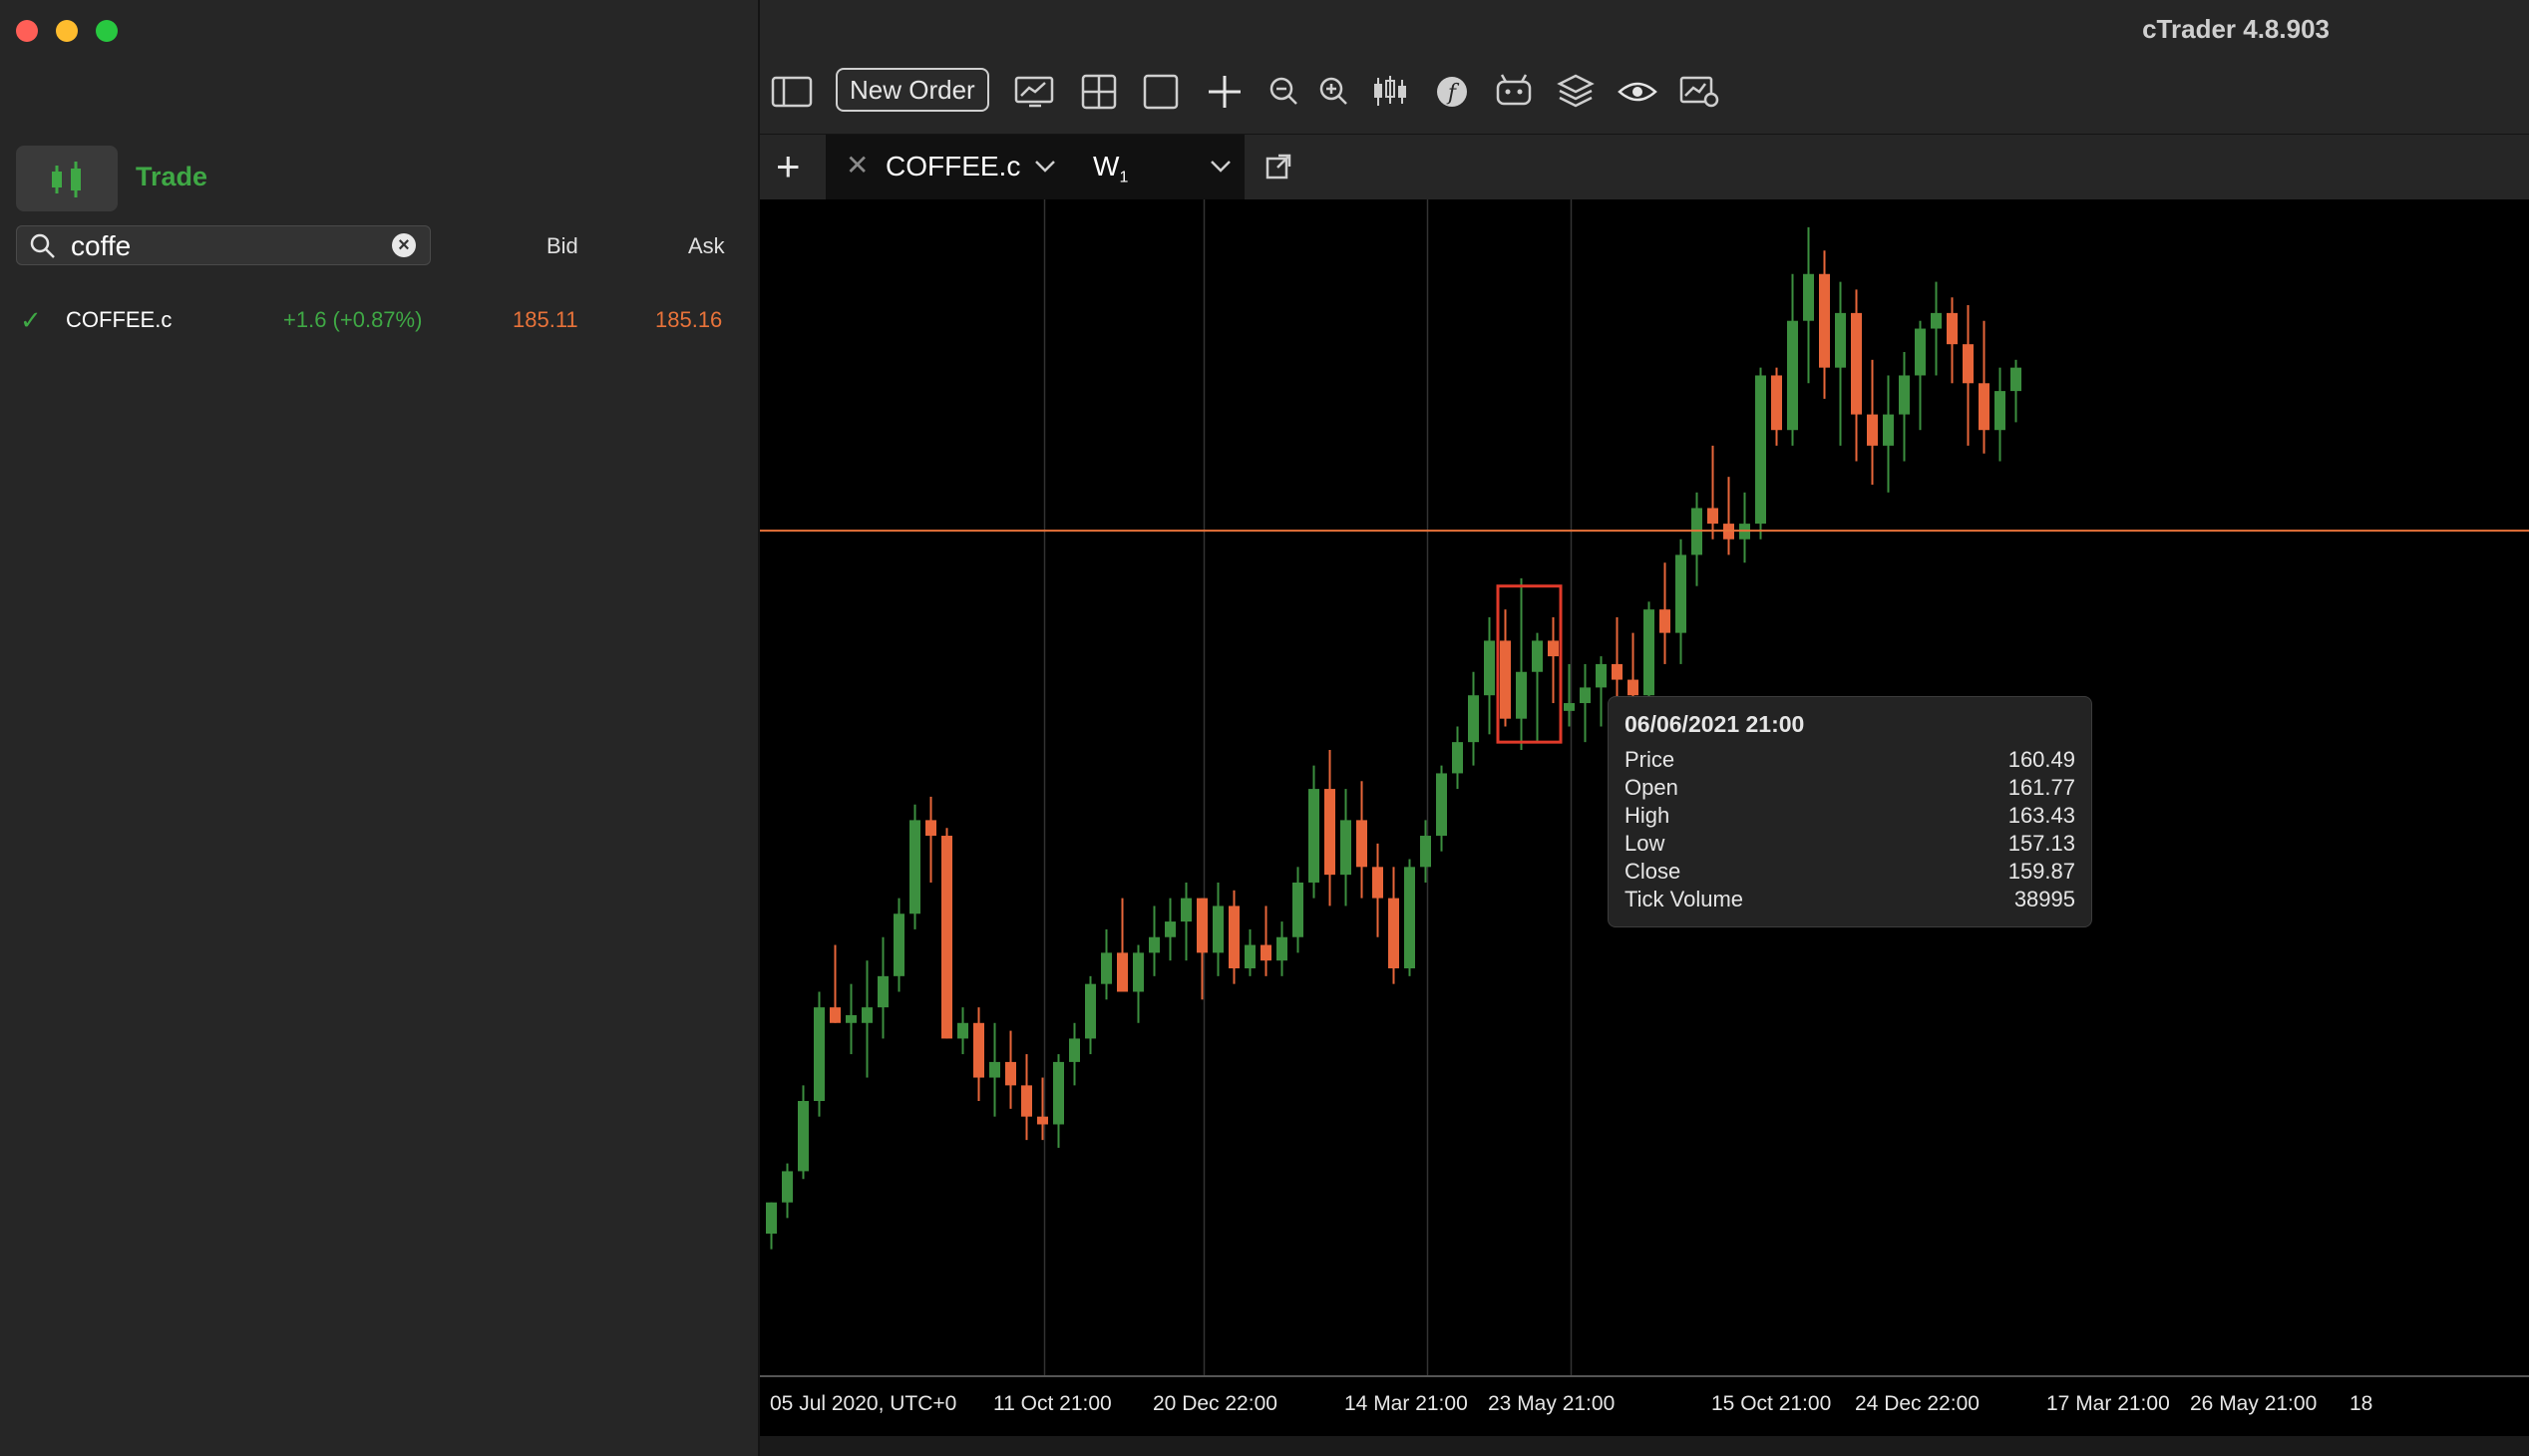 This screenshot has height=1456, width=2529. What do you see at coordinates (1099, 92) in the screenshot?
I see `grid-layout-icon` at bounding box center [1099, 92].